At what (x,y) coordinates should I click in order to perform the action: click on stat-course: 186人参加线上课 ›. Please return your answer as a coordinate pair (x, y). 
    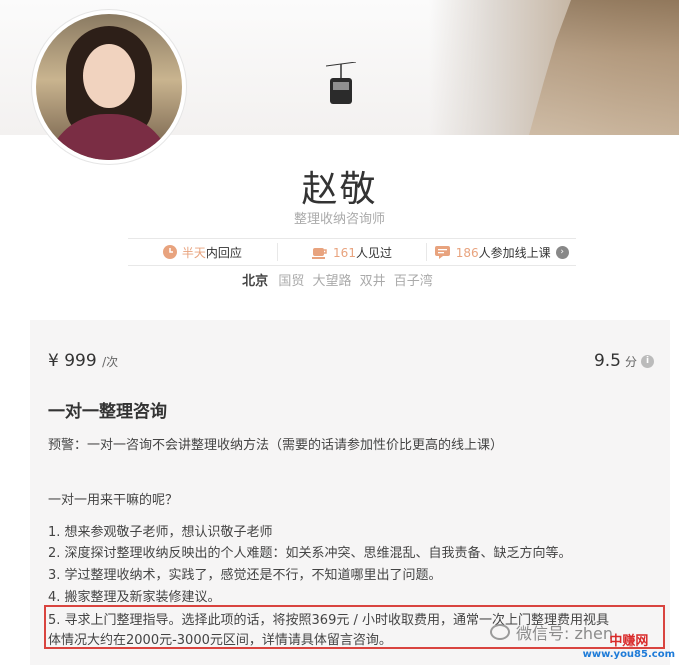
    Looking at the image, I should click on (501, 252).